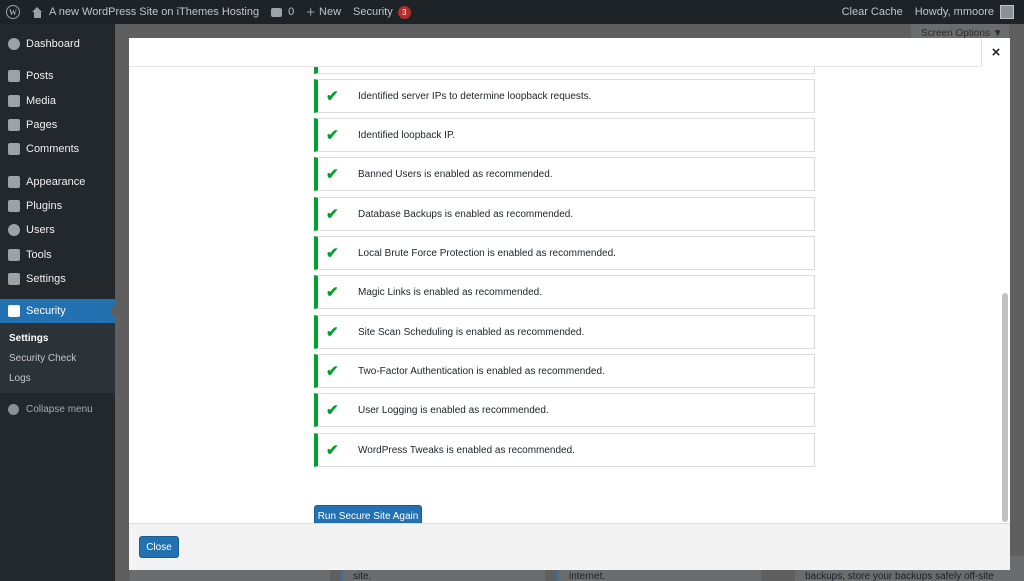  I want to click on dashboard-icon, so click(14, 44).